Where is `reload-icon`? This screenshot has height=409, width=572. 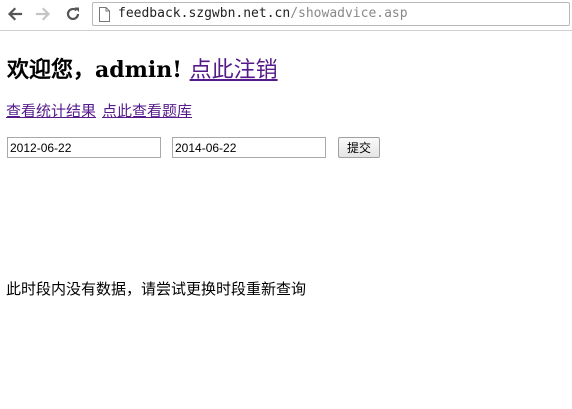
reload-icon is located at coordinates (73, 14).